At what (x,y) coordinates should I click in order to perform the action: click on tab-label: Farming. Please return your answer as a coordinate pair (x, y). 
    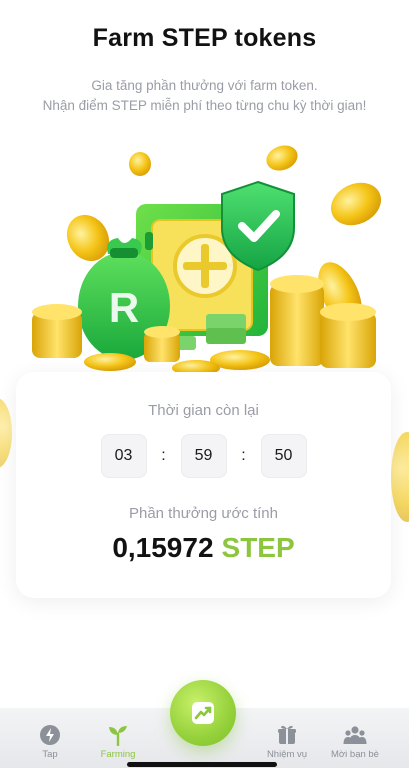
    Looking at the image, I should click on (118, 754).